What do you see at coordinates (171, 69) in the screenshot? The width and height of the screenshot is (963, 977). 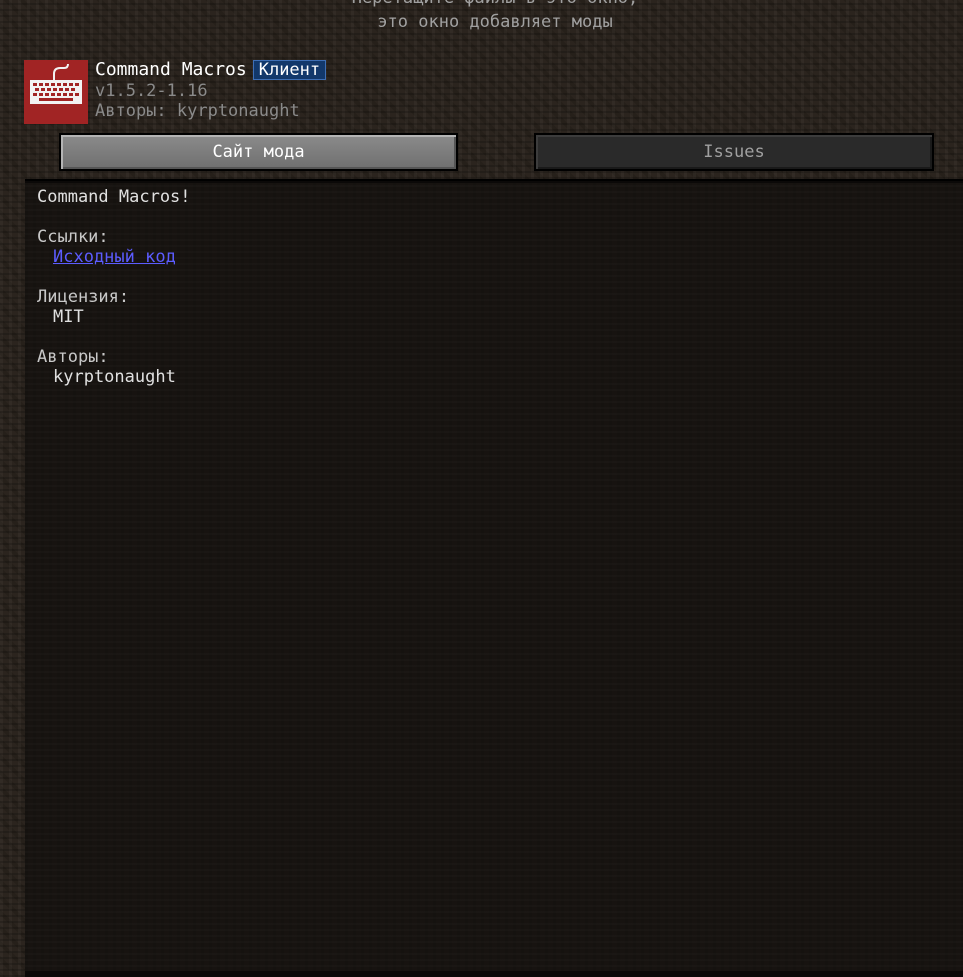 I see `mod-name: Command Macros` at bounding box center [171, 69].